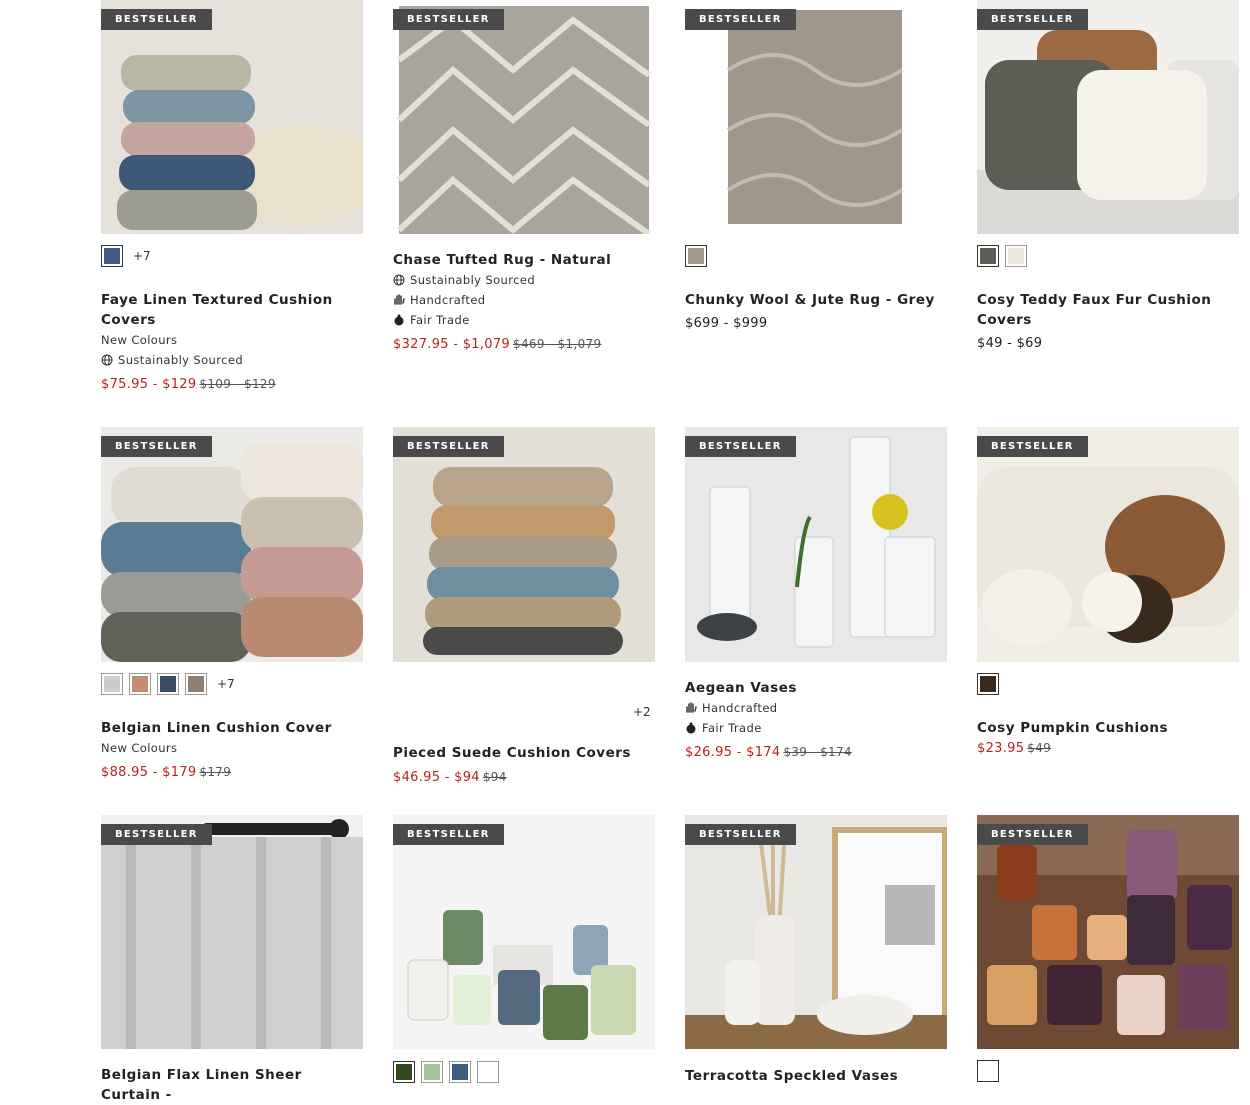 This screenshot has width=1250, height=1105. What do you see at coordinates (733, 752) in the screenshot?
I see `sale-price: $26.95 - $174` at bounding box center [733, 752].